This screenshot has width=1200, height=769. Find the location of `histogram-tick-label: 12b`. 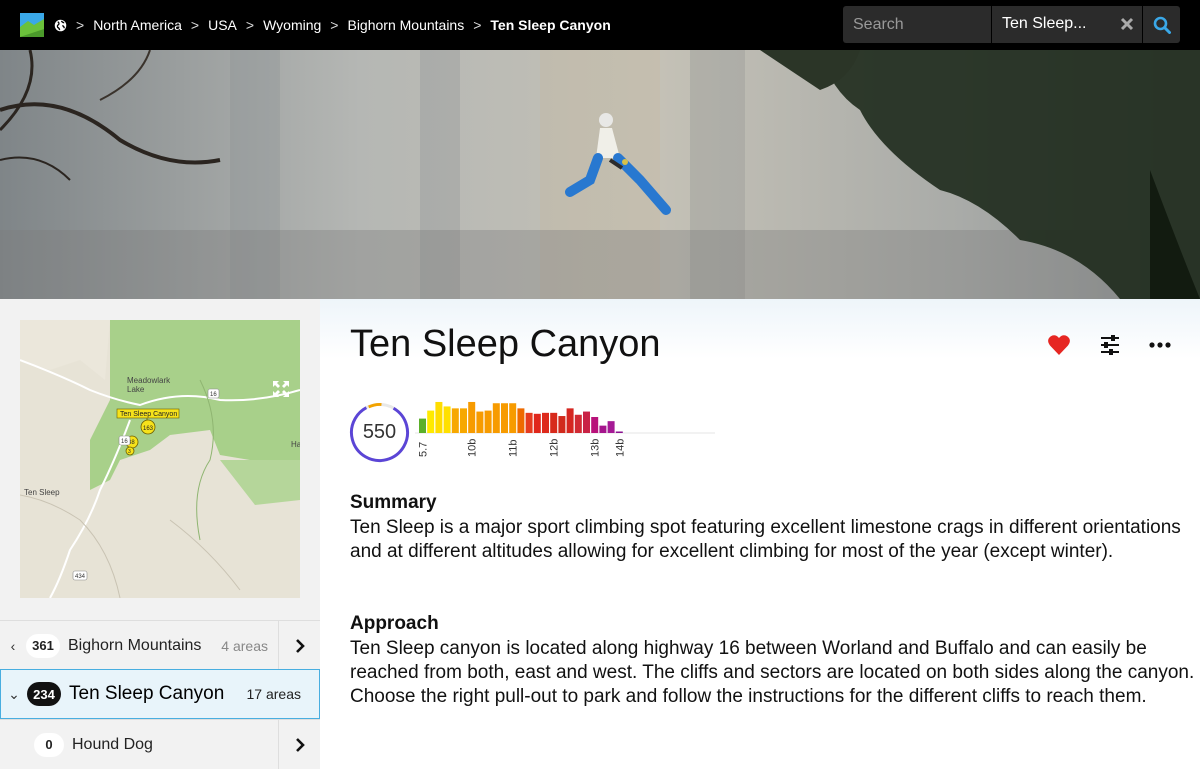

histogram-tick-label: 12b is located at coordinates (555, 448).